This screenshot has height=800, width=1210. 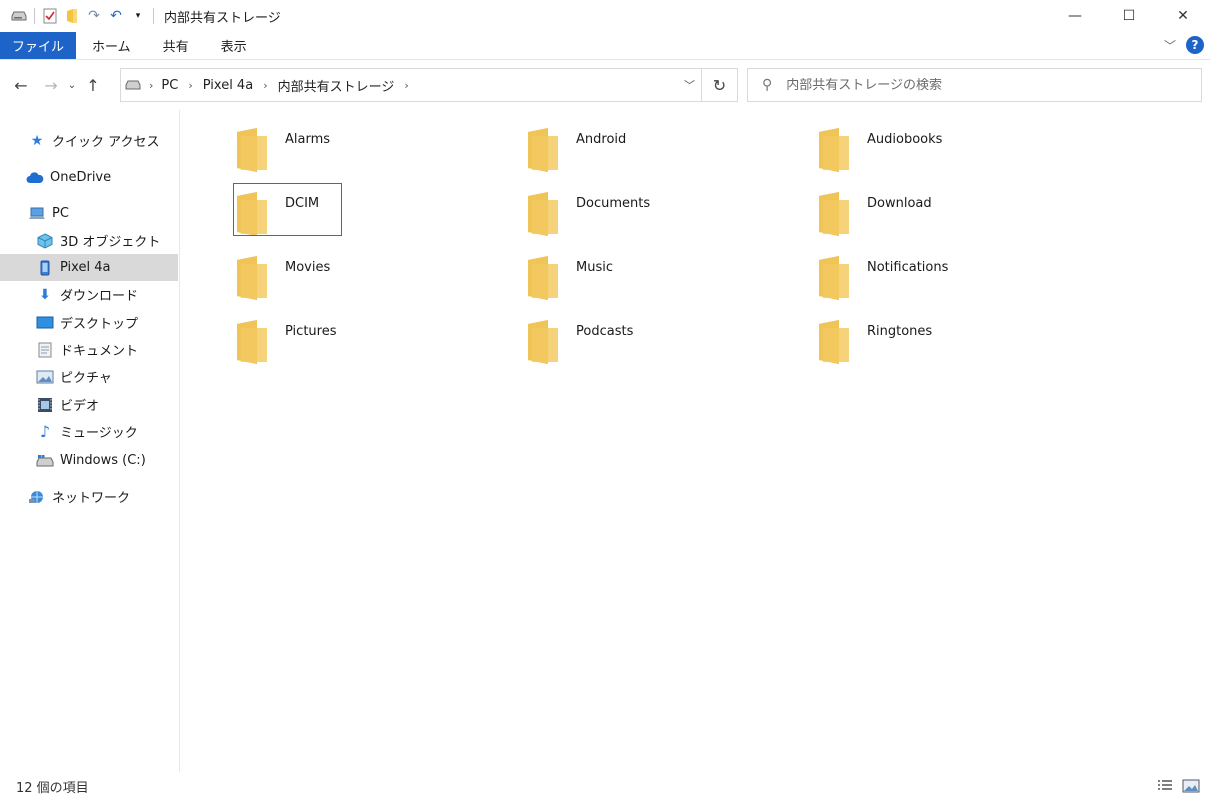 What do you see at coordinates (45, 268) in the screenshot?
I see `phone-icon` at bounding box center [45, 268].